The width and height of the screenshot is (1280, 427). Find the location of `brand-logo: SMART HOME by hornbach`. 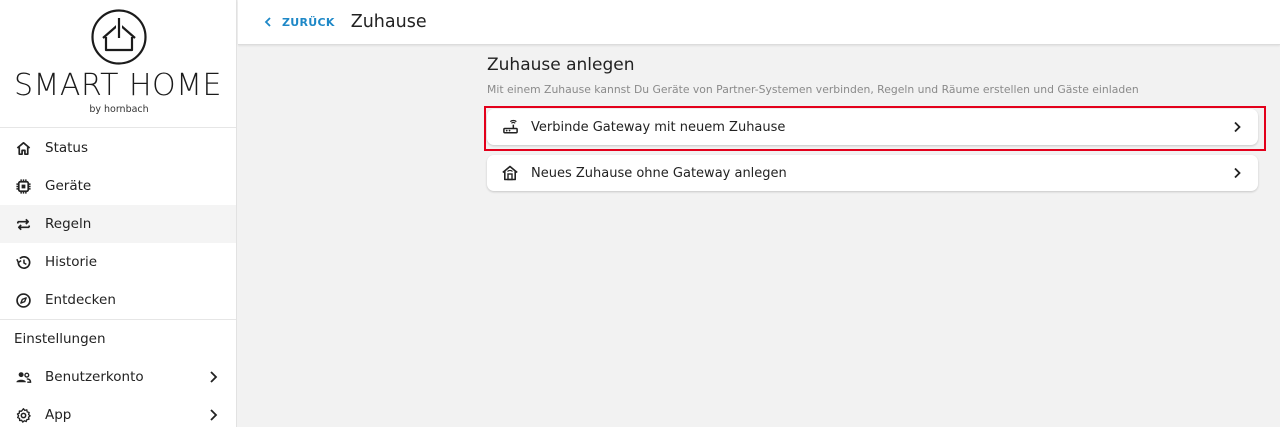

brand-logo: SMART HOME by hornbach is located at coordinates (118, 64).